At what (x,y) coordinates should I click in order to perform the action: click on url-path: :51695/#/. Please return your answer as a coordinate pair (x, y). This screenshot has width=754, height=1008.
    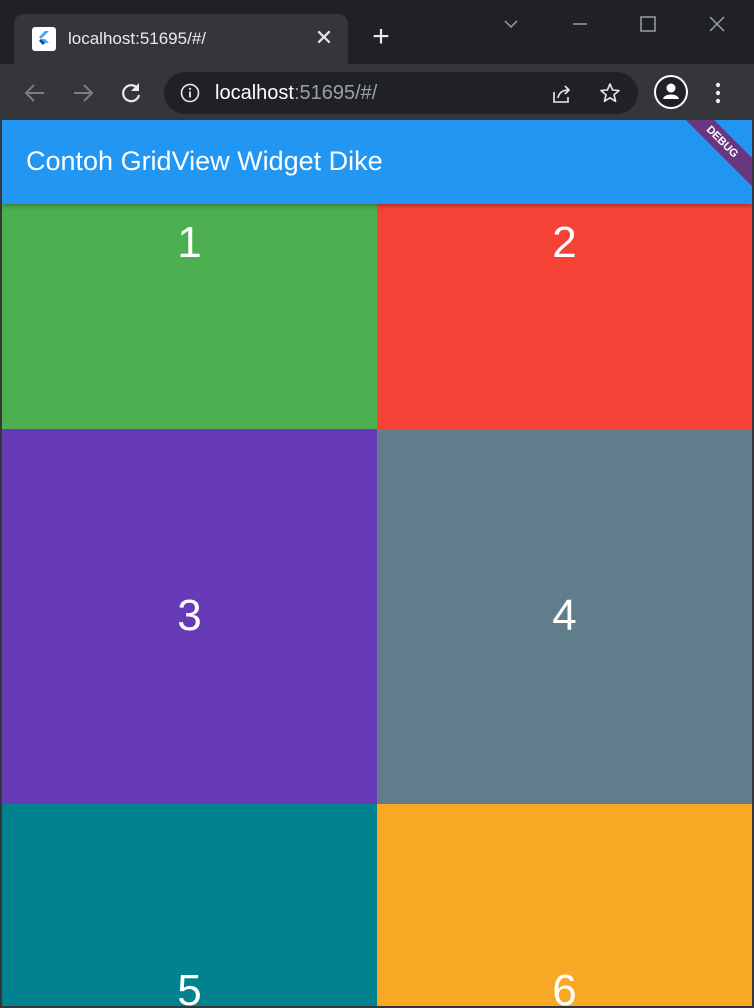
    Looking at the image, I should click on (335, 93).